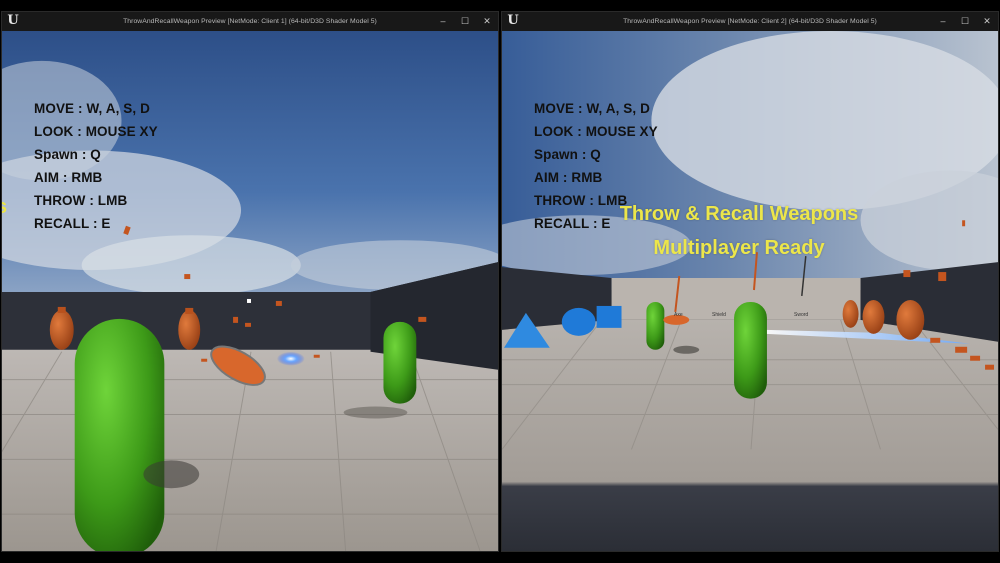 The height and width of the screenshot is (563, 1000). What do you see at coordinates (119, 434) in the screenshot?
I see `player-capsule-near` at bounding box center [119, 434].